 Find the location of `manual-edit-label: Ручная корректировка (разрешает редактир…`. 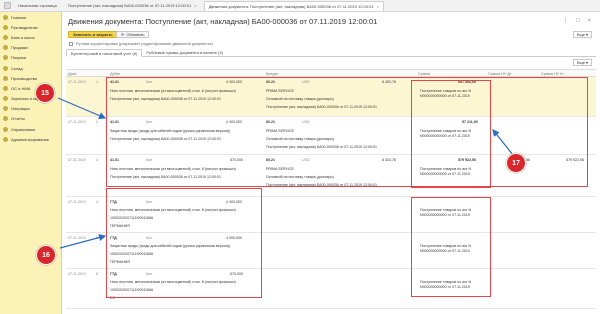

manual-edit-label: Ручная корректировка (разрешает редактир… is located at coordinates (144, 43).